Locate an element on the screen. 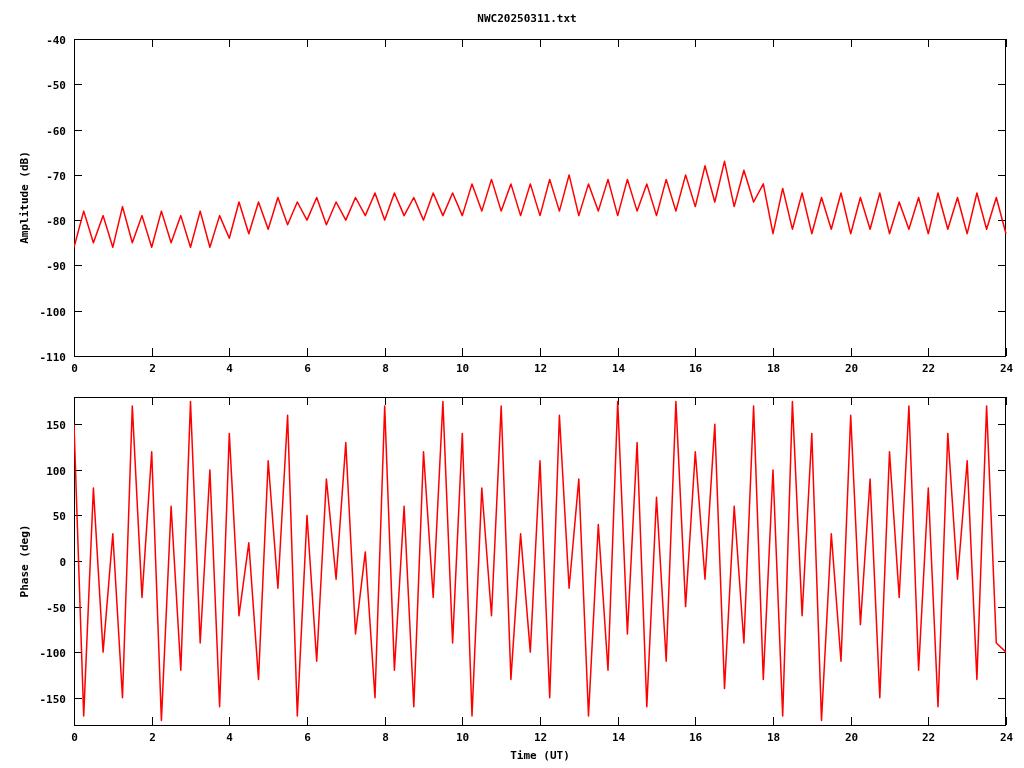 Image resolution: width=1024 pixels, height=768 pixels. tick-label: -90 is located at coordinates (56, 266).